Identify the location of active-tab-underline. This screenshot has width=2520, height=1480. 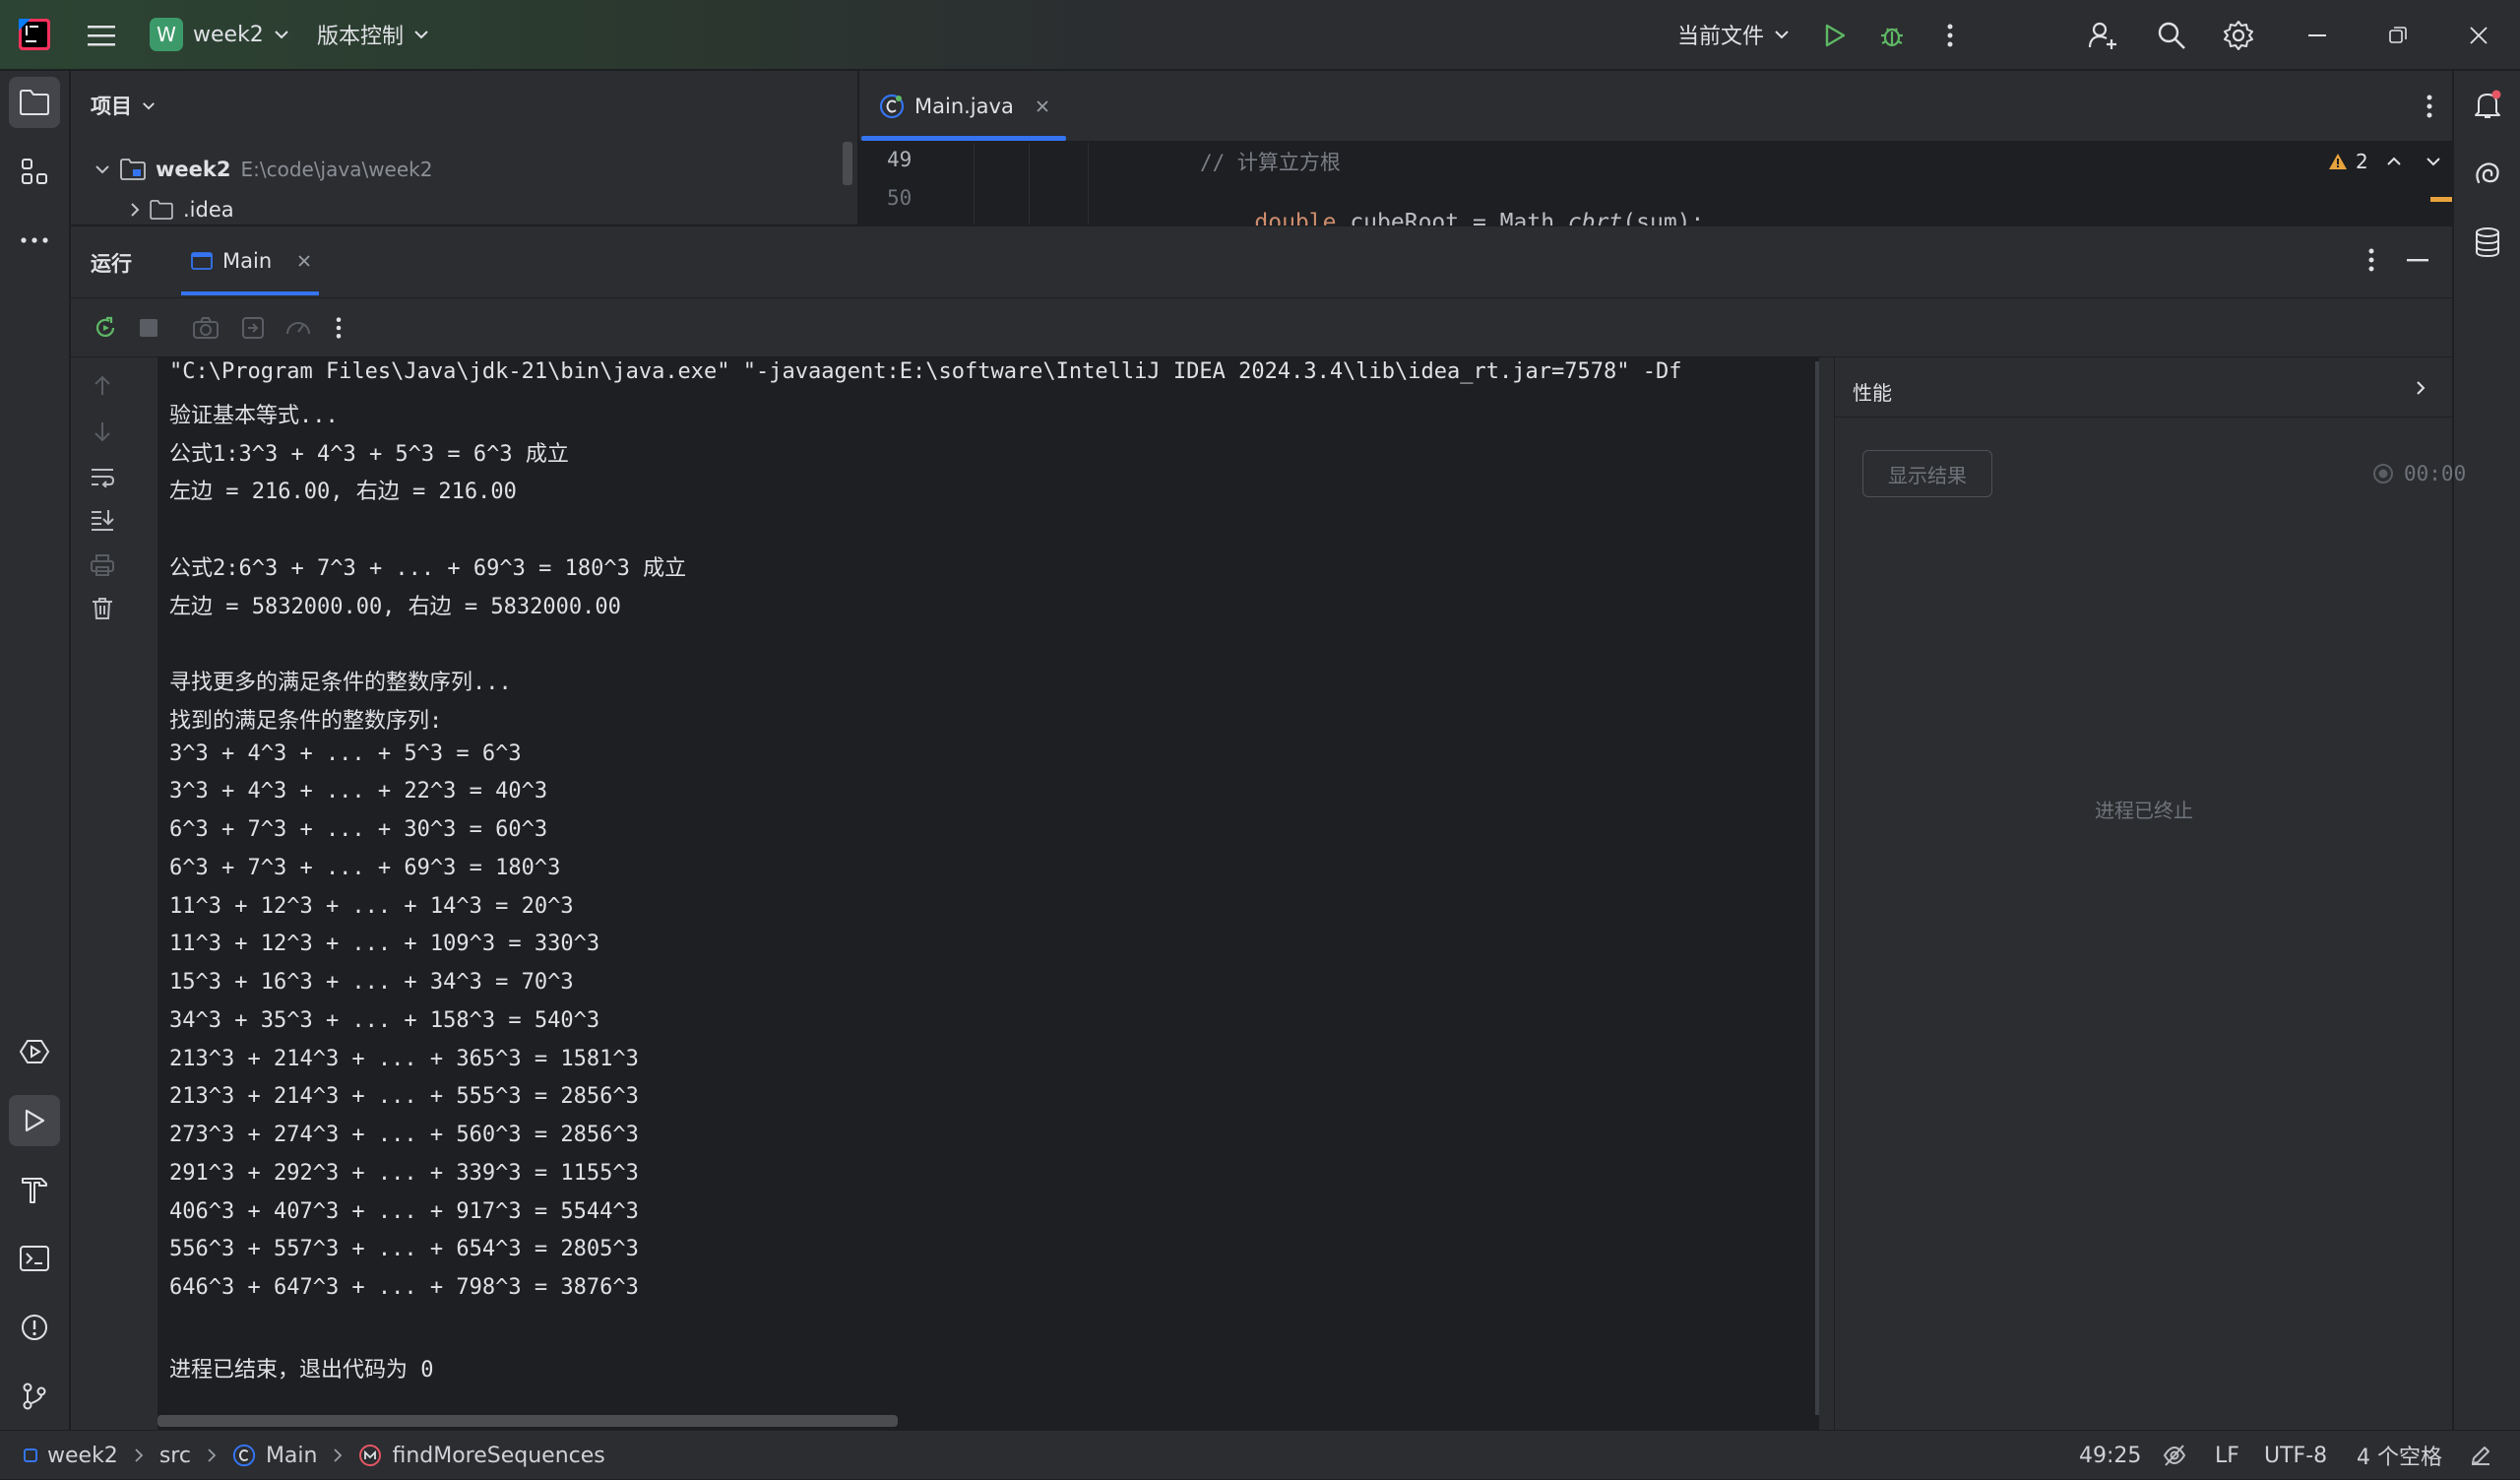
(963, 138).